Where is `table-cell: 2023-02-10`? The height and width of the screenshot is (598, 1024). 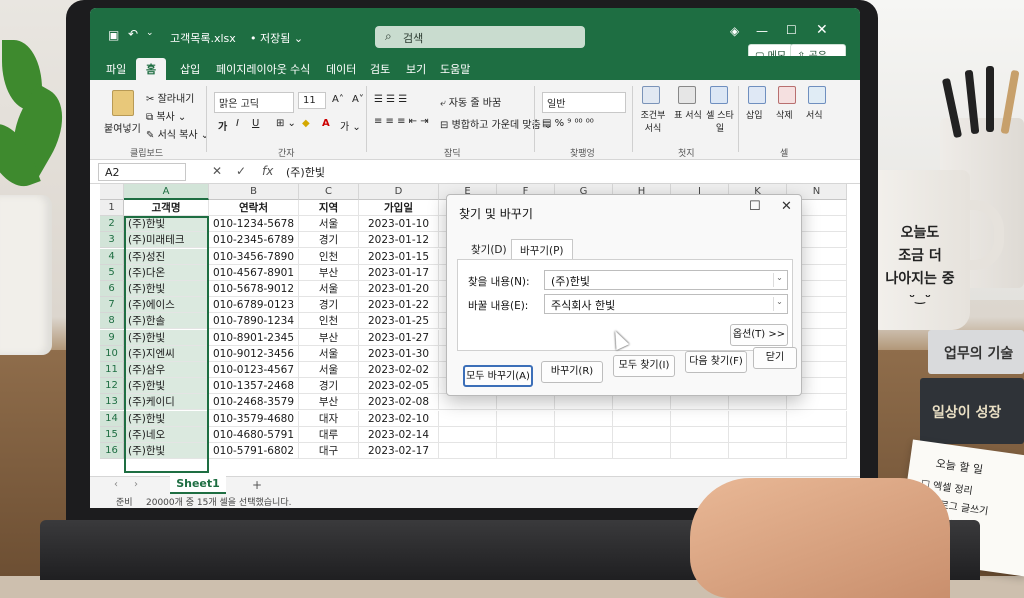
table-cell: 2023-02-10 is located at coordinates (399, 418).